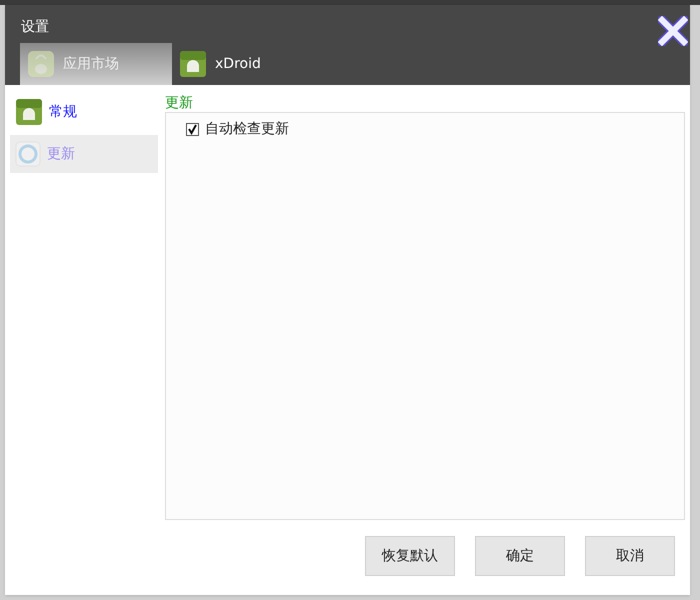 The width and height of the screenshot is (700, 600). Describe the element at coordinates (84, 112) in the screenshot. I see `sidebar-item: 常规` at that location.